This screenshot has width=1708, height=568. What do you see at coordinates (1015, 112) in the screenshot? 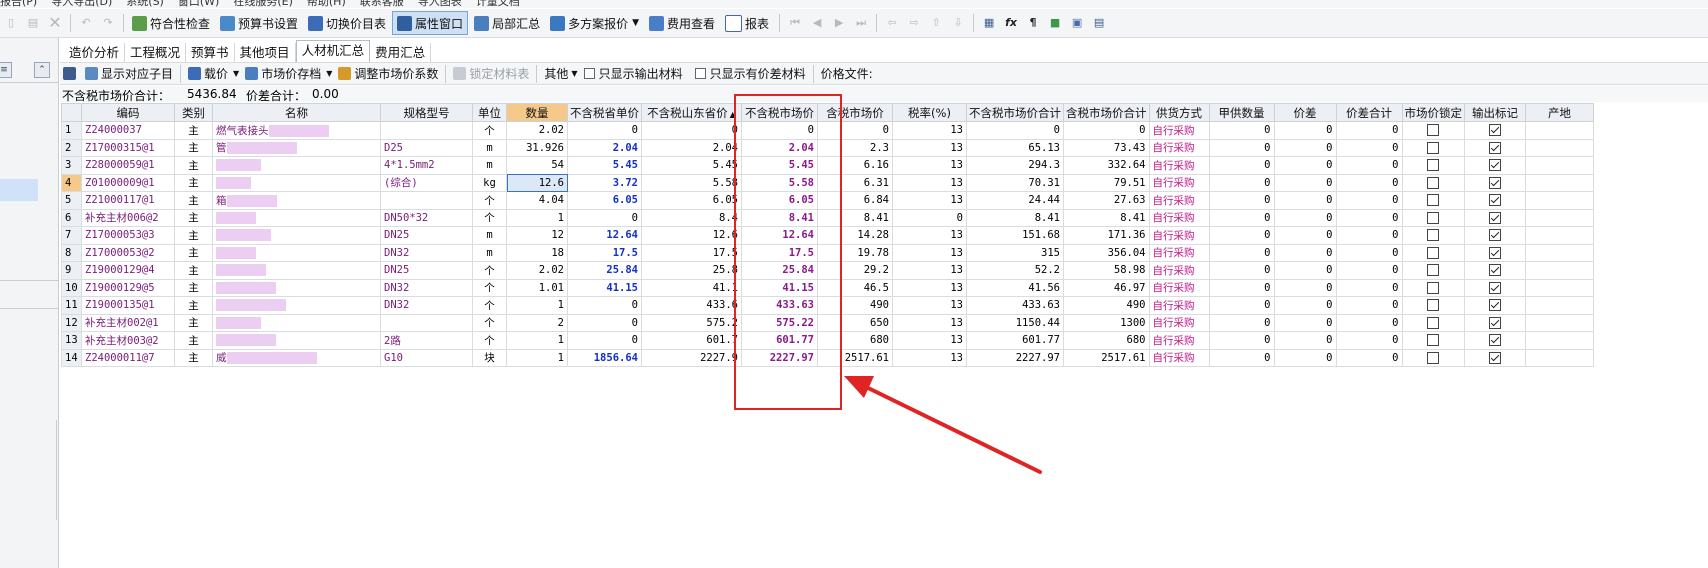
I see `column-header: 不含税市场价合计` at bounding box center [1015, 112].